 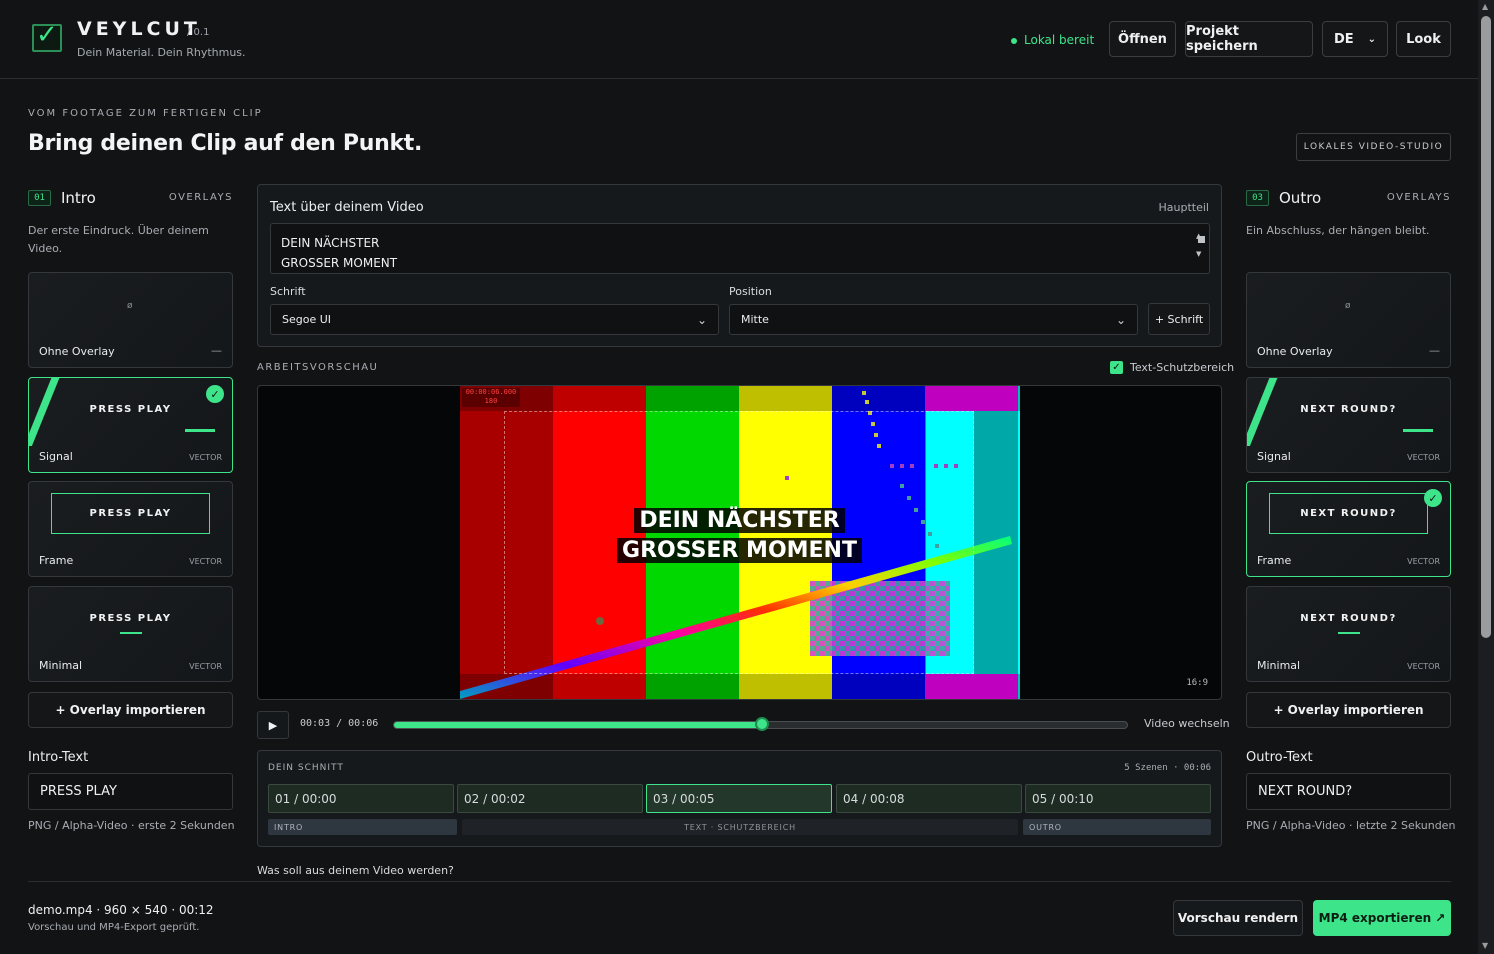 I want to click on safe-area-toggle: ✓ Text-Schutzbereich, so click(x=1172, y=367).